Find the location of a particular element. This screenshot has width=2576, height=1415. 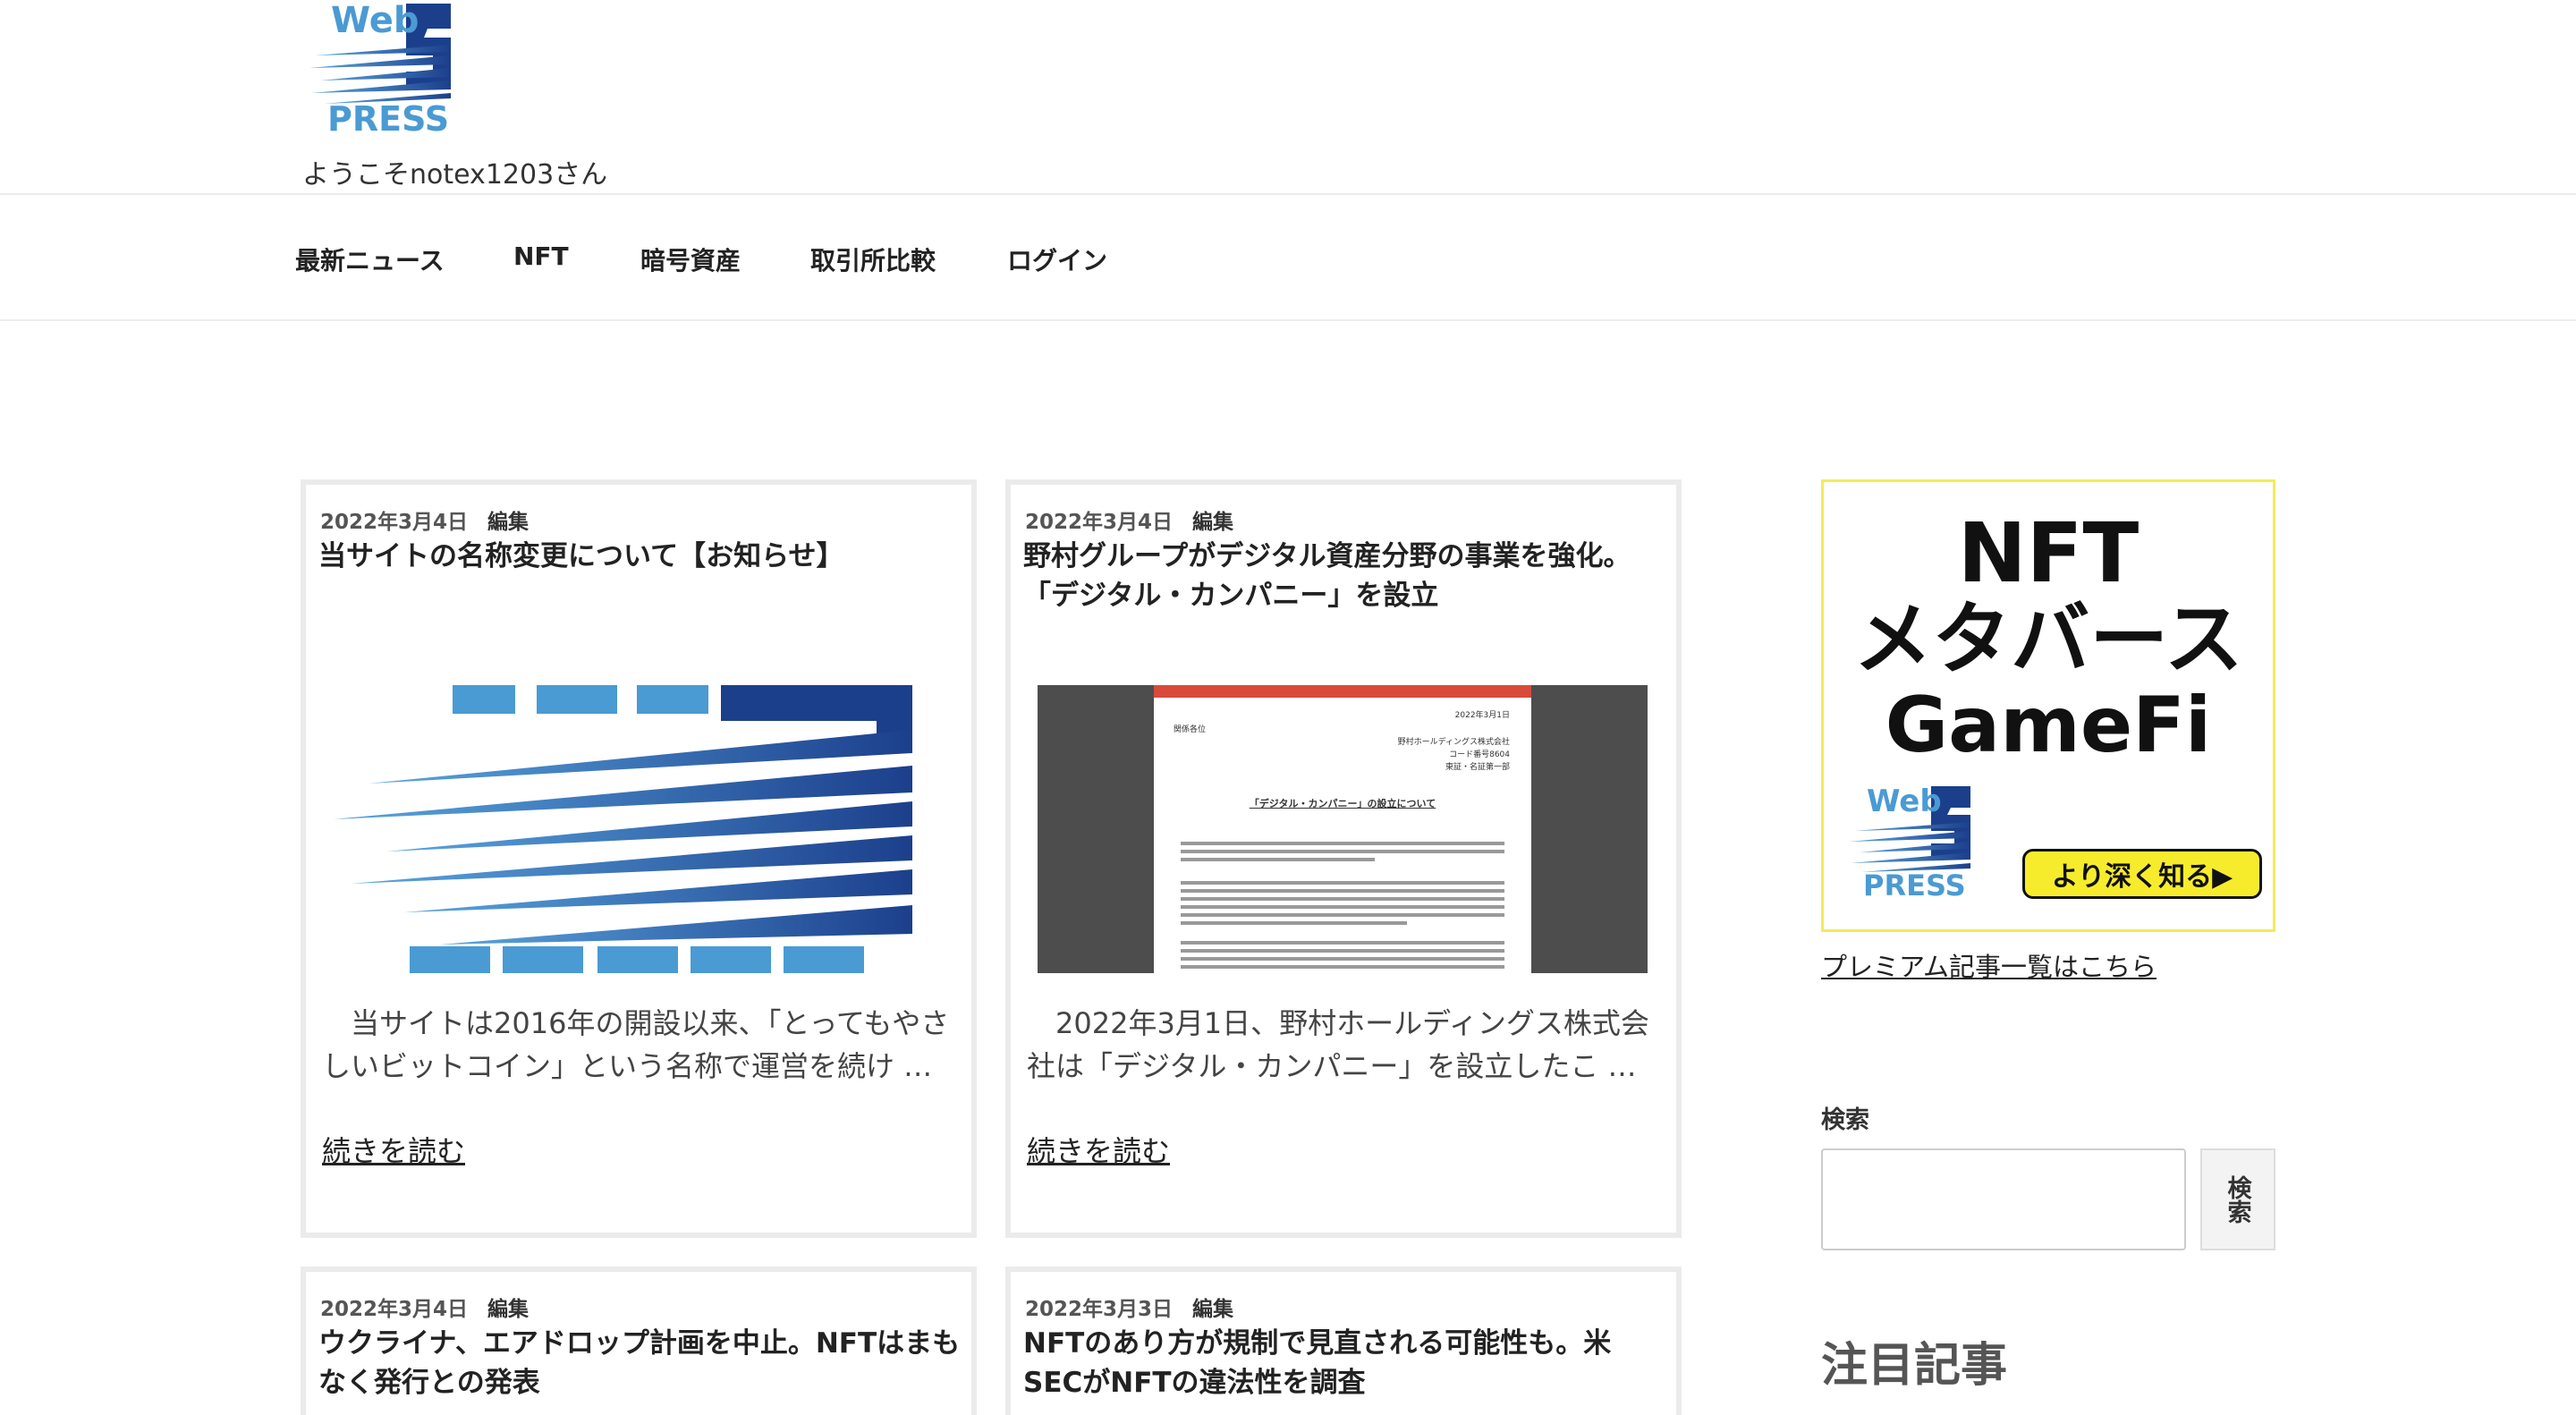

site-logo: Web PRESS is located at coordinates (390, 69).